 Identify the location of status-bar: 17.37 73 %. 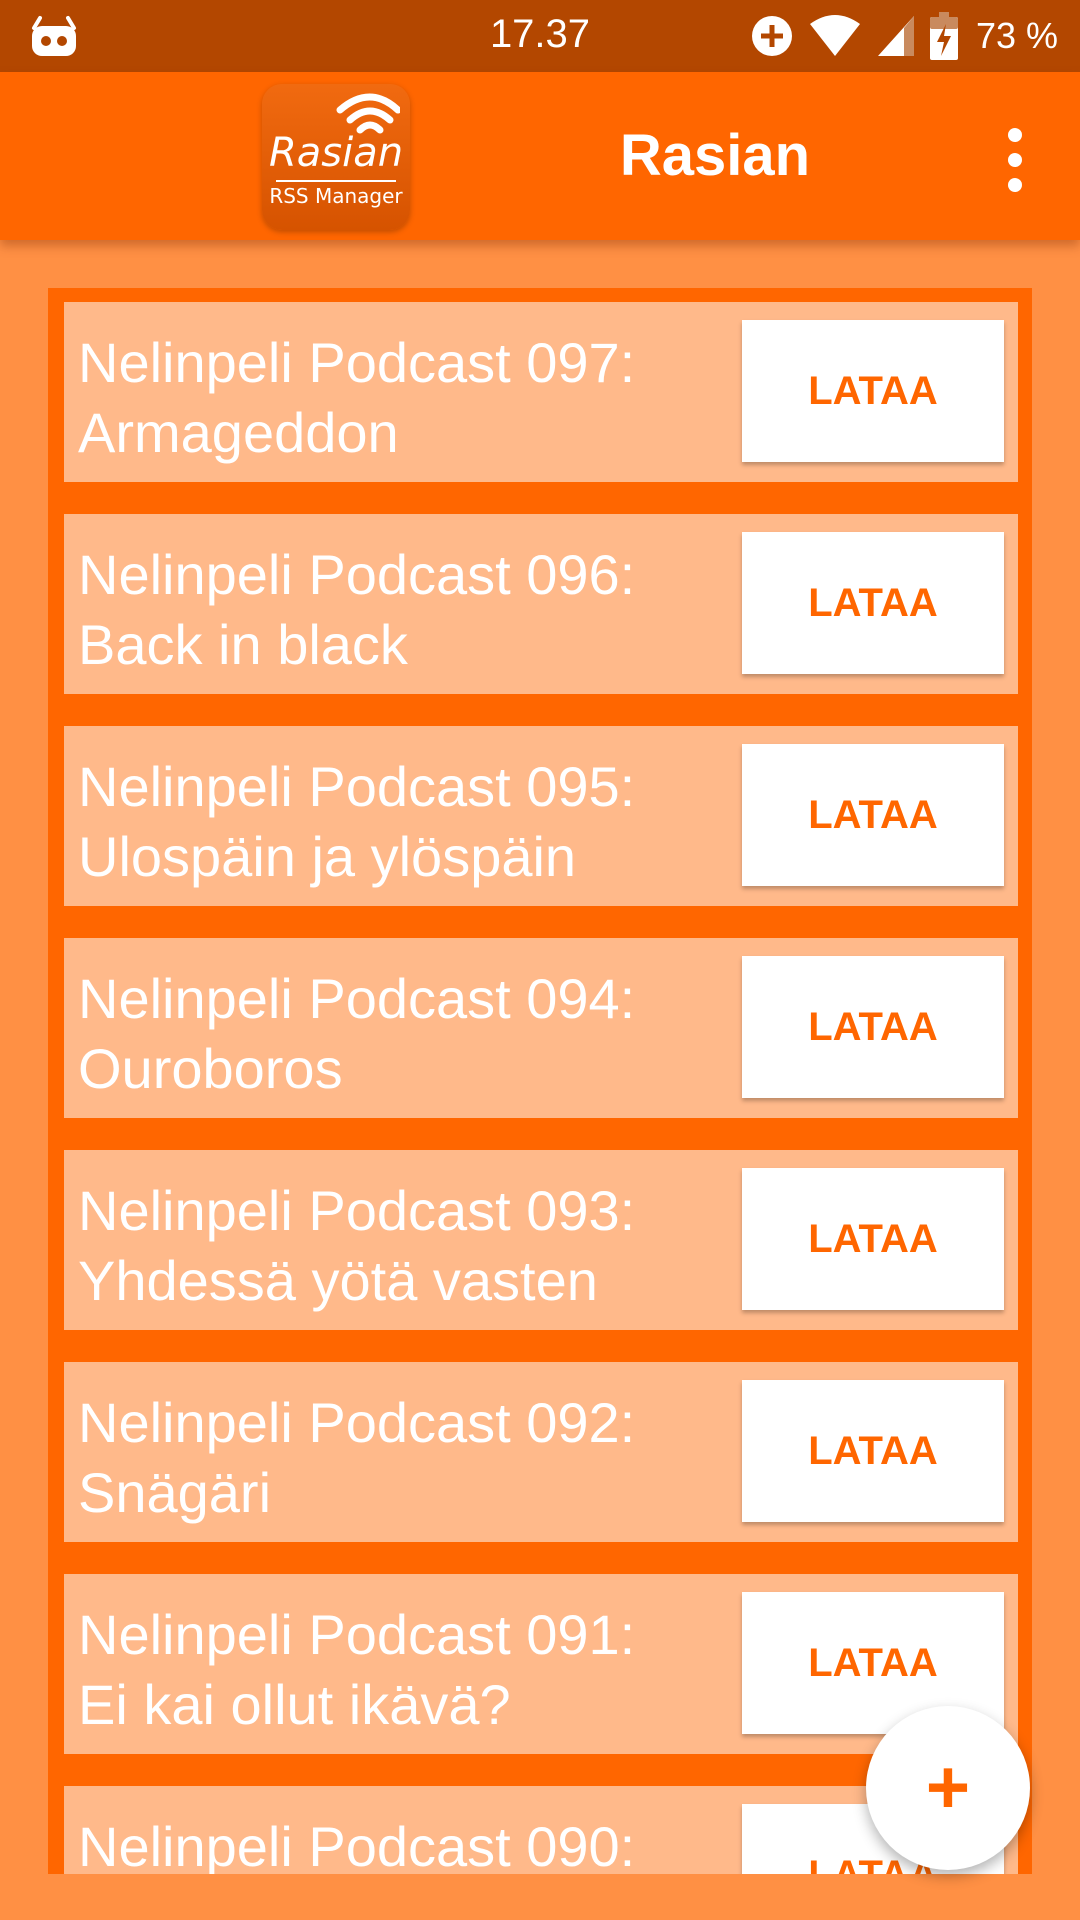
(540, 36).